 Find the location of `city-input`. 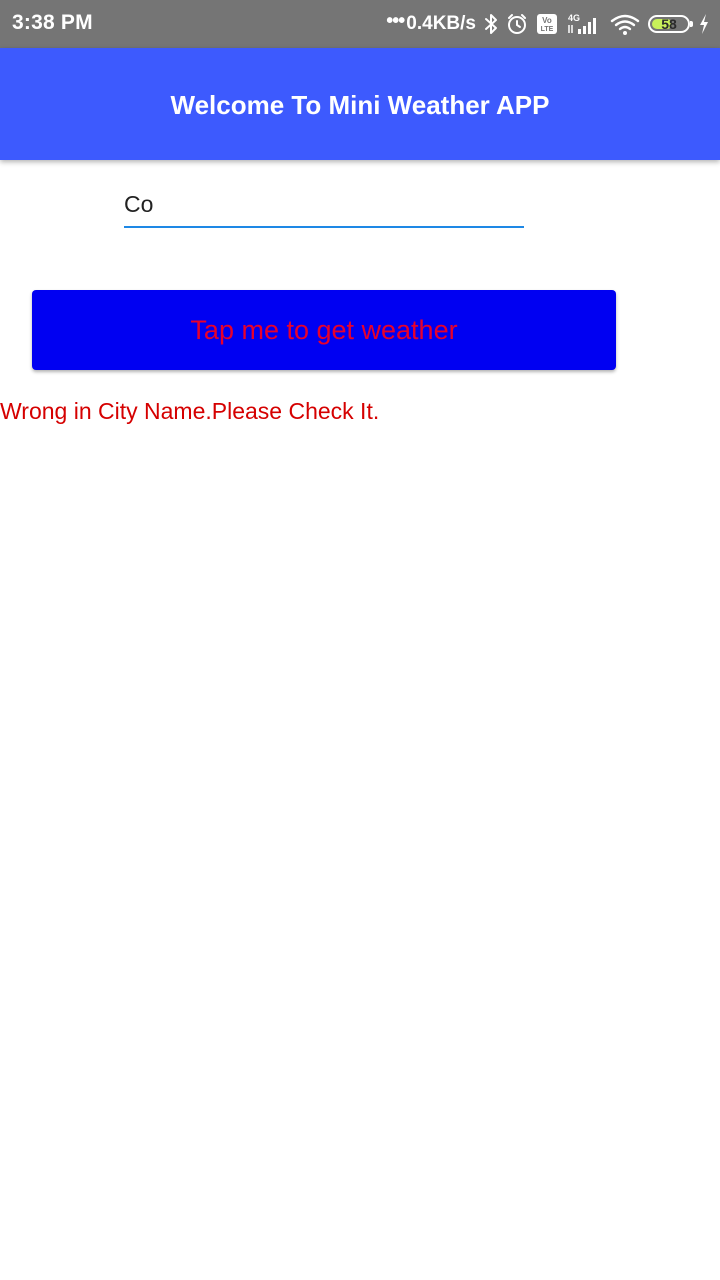

city-input is located at coordinates (324, 205).